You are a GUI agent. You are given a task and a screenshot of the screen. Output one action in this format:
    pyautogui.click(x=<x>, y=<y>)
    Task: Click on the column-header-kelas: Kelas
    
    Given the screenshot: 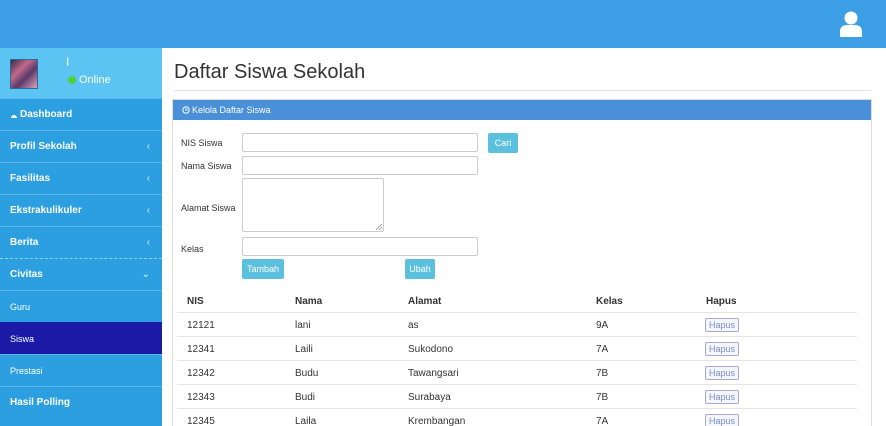 What is the action you would take?
    pyautogui.click(x=609, y=301)
    